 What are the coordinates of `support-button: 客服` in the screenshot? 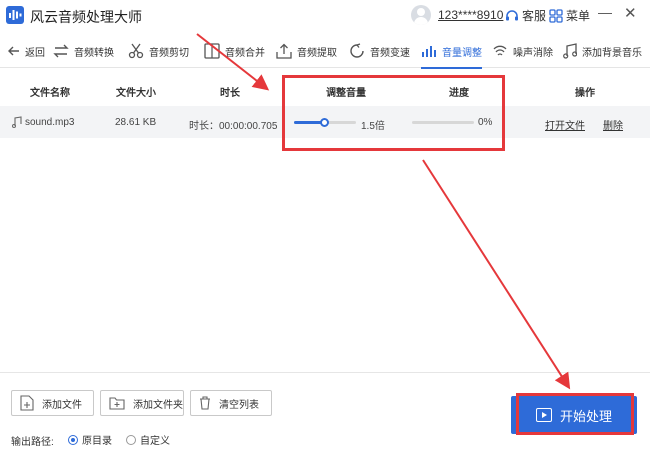 It's located at (525, 15).